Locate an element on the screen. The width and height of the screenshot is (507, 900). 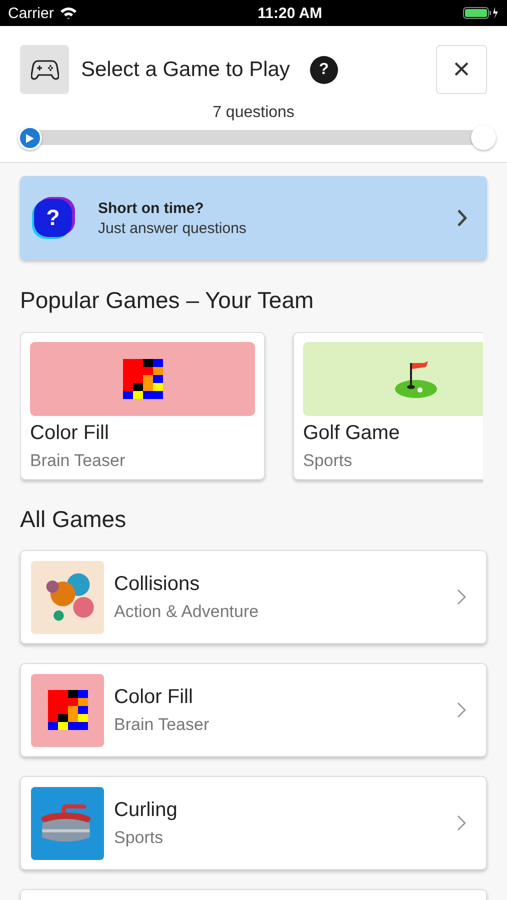
game-name: Collisions is located at coordinates (157, 584).